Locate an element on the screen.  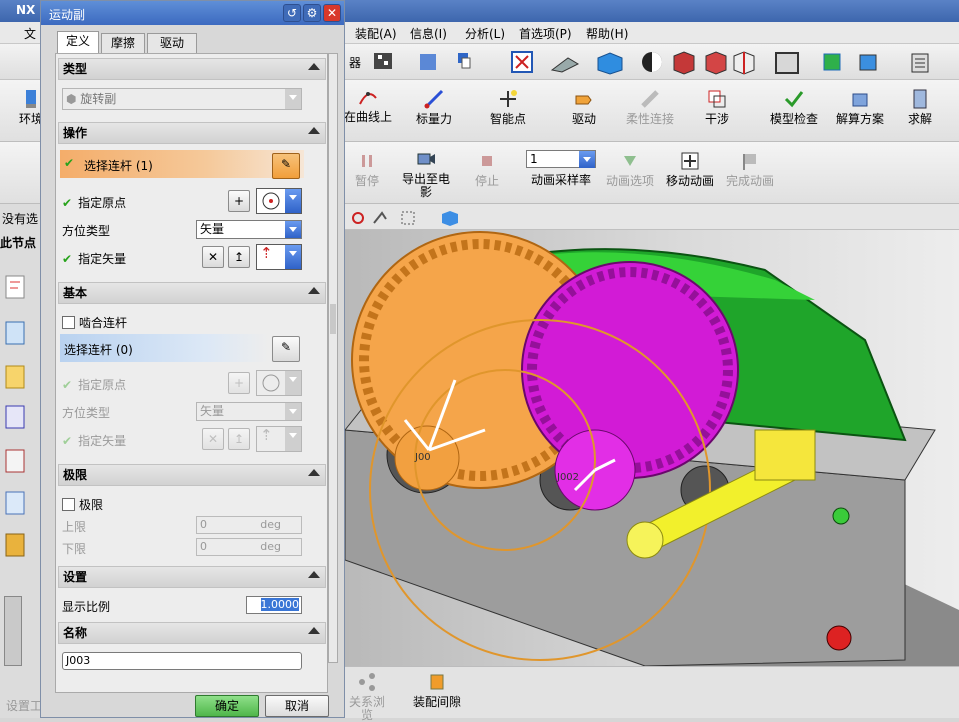
base-point-method-select is located at coordinates (279, 383).